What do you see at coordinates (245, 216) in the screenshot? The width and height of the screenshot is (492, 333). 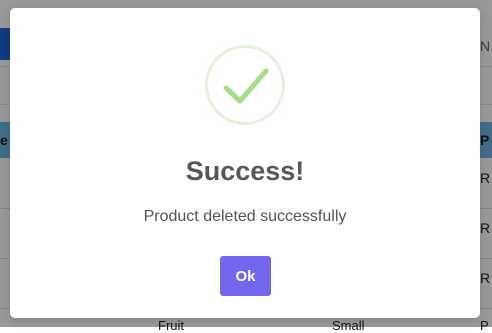 I see `dialog-message: Product deleted successfully` at bounding box center [245, 216].